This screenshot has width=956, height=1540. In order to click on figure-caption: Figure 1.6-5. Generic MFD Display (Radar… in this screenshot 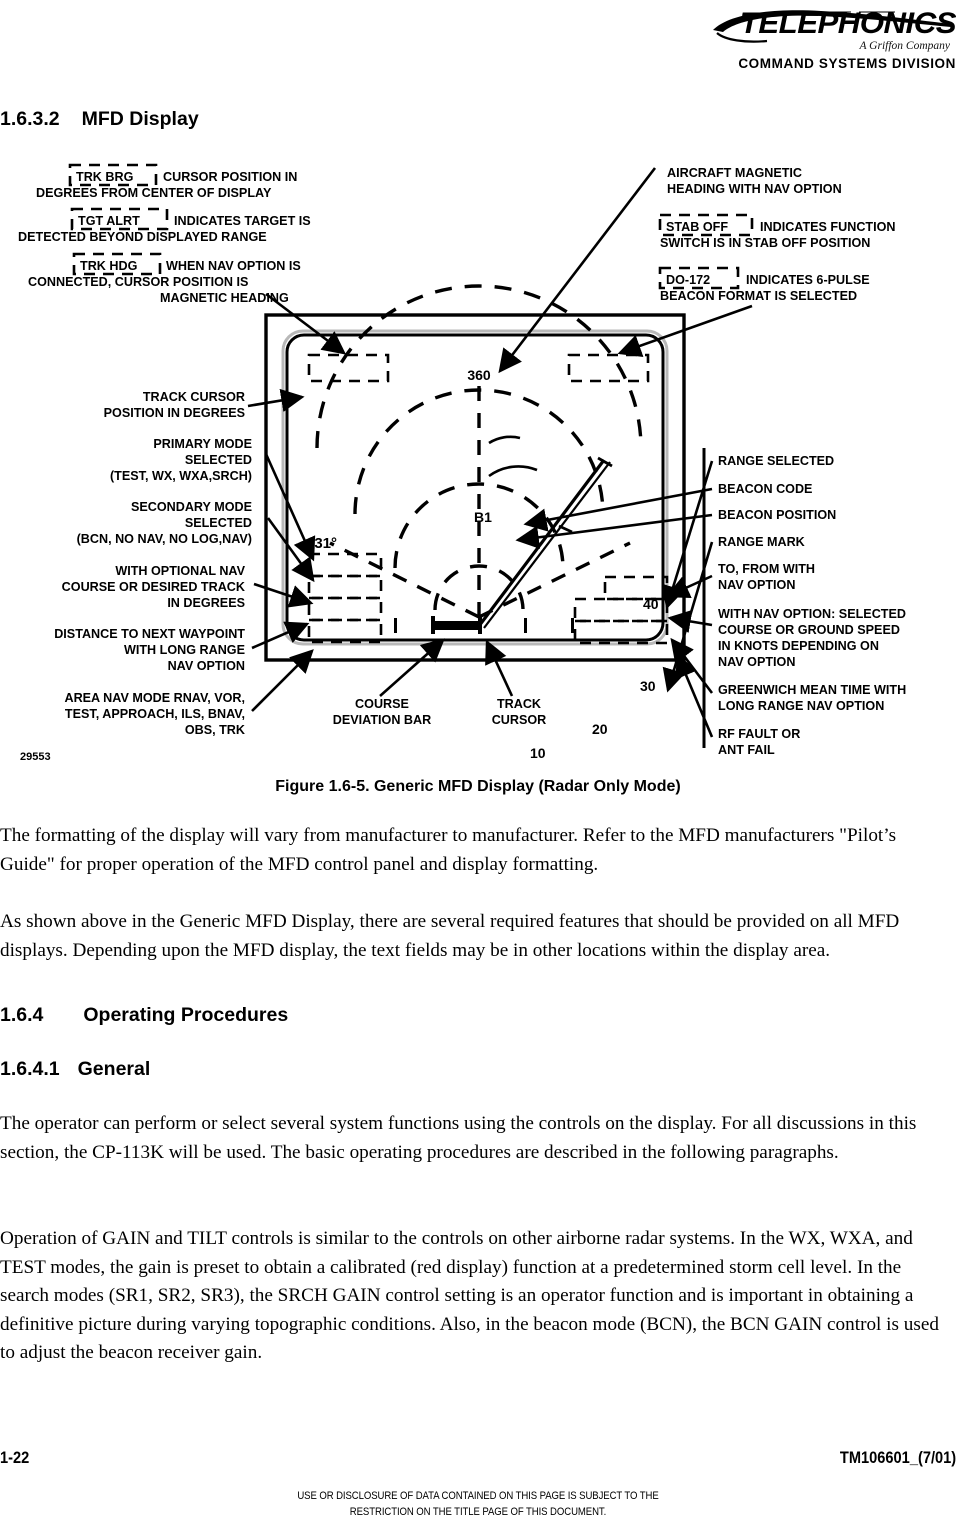, I will do `click(478, 786)`.